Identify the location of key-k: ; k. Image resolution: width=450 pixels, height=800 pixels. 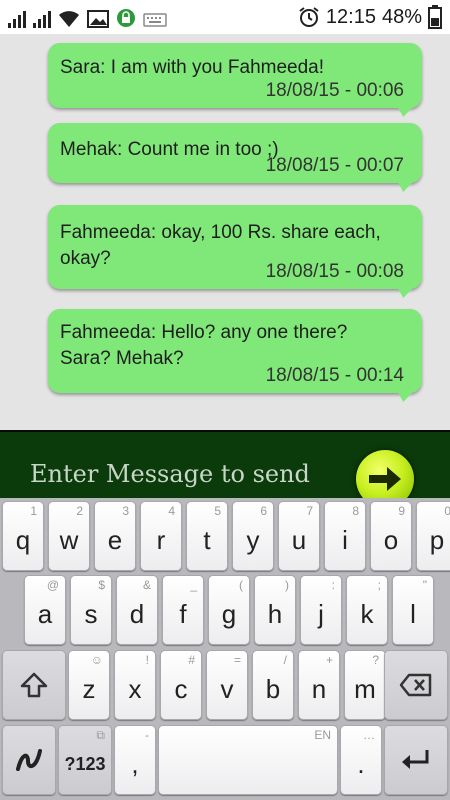
(367, 610).